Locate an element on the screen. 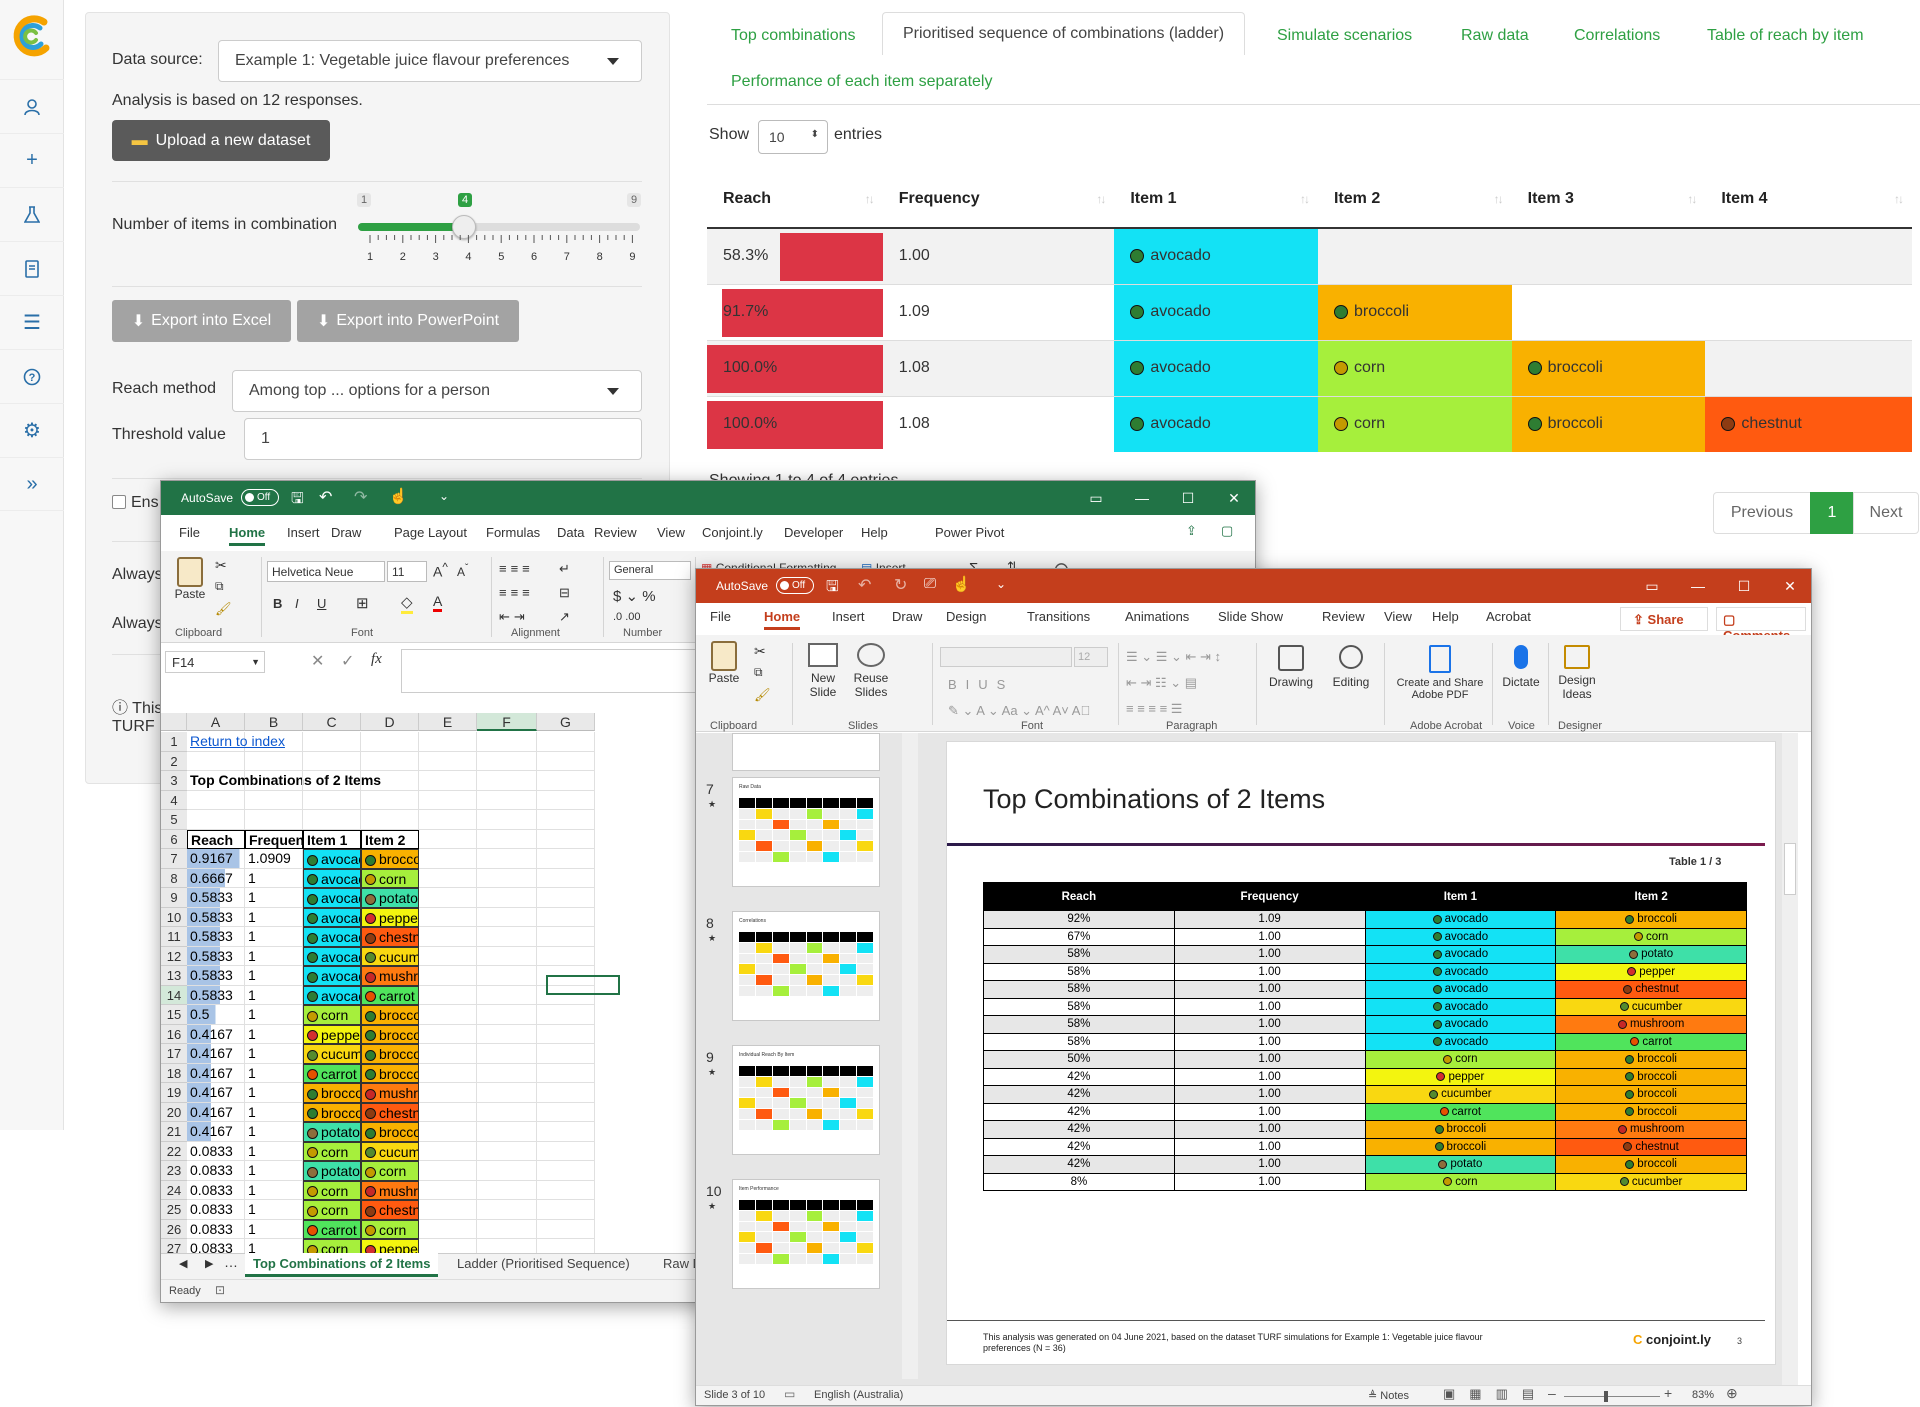  font-color-icon: A is located at coordinates (438, 602).